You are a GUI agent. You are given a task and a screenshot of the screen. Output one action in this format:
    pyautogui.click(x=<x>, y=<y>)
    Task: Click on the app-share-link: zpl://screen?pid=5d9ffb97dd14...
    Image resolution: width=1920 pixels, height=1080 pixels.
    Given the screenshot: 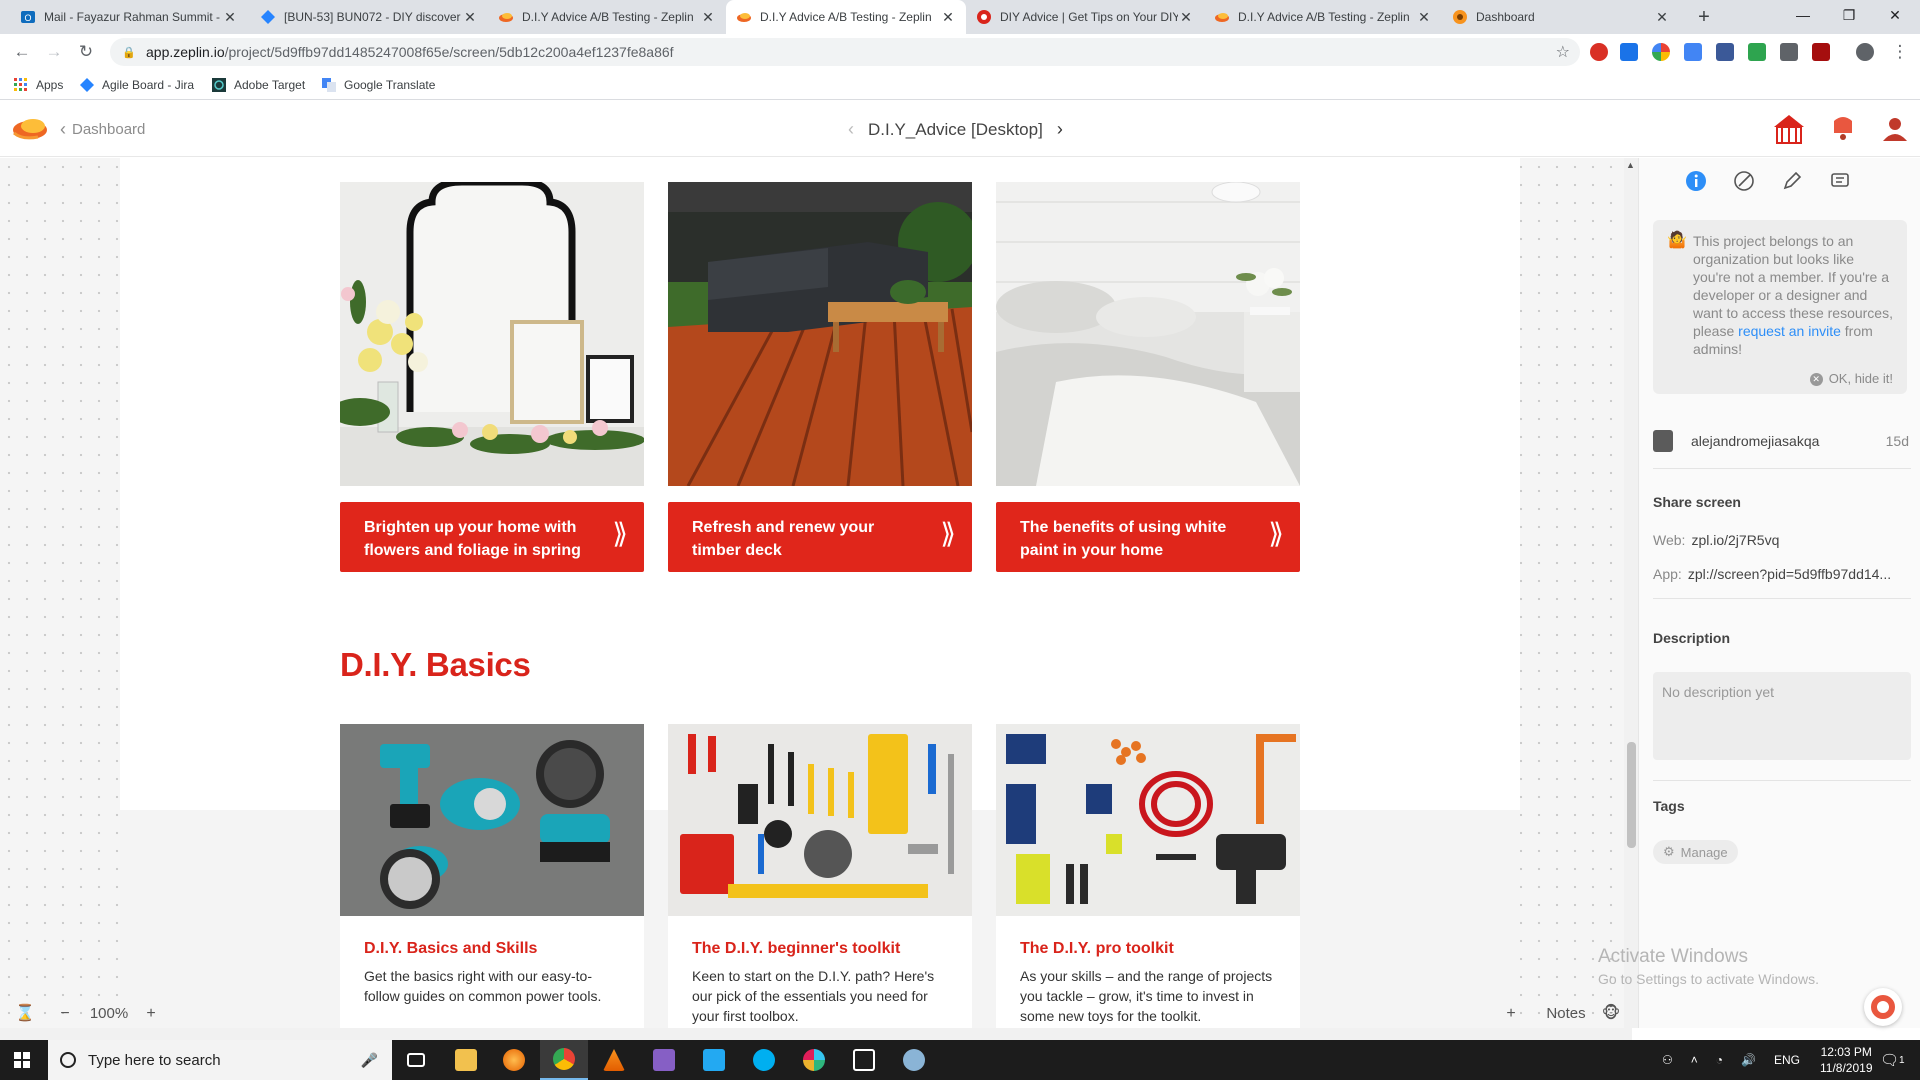 What is the action you would take?
    pyautogui.click(x=1789, y=574)
    